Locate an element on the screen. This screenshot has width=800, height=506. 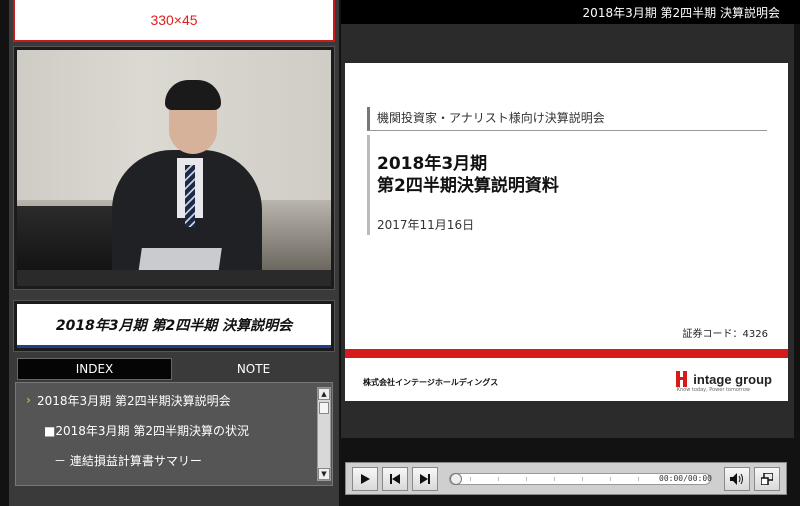
logo-text: intage group is located at coordinates (732, 379).